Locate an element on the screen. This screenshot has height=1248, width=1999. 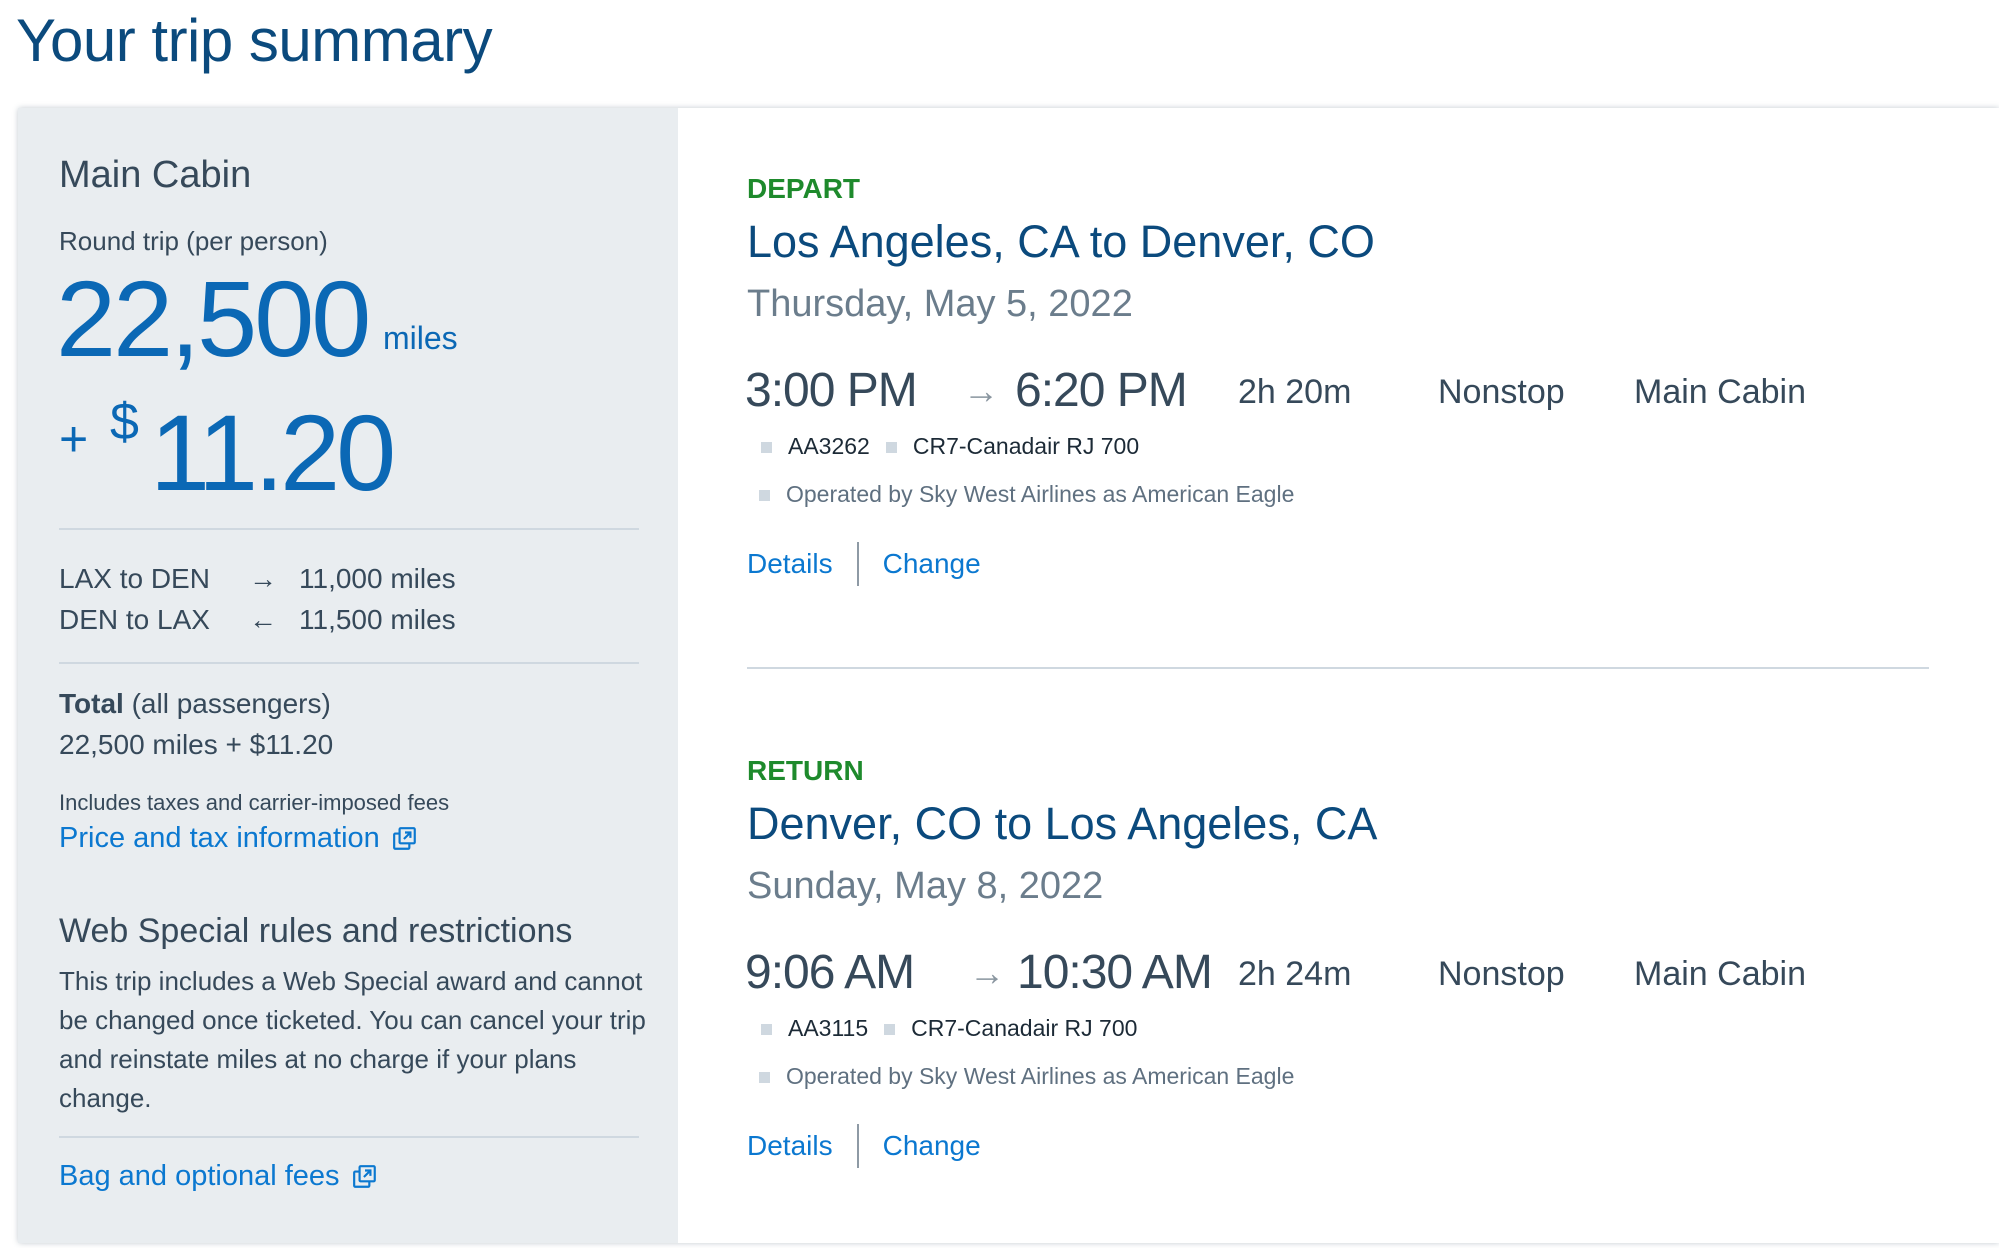
cabin-title: Main Cabin is located at coordinates (155, 175).